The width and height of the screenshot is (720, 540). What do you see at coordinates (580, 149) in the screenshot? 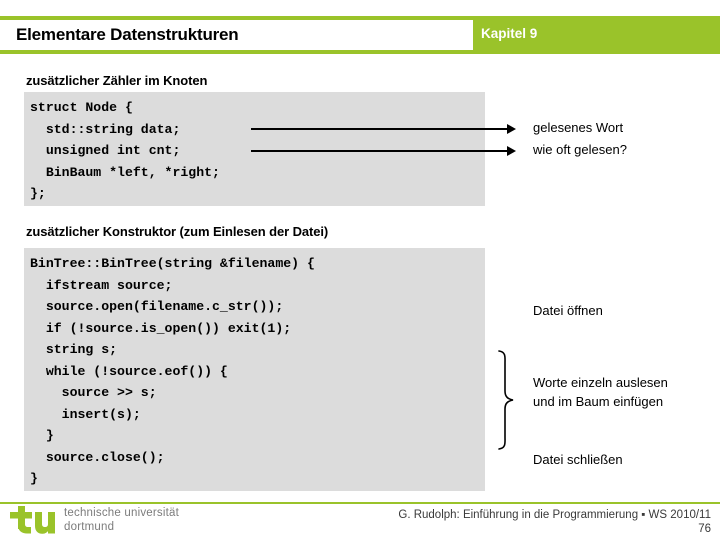
I see `annotation-wie-oft-gelesen: wie oft gelesen?` at bounding box center [580, 149].